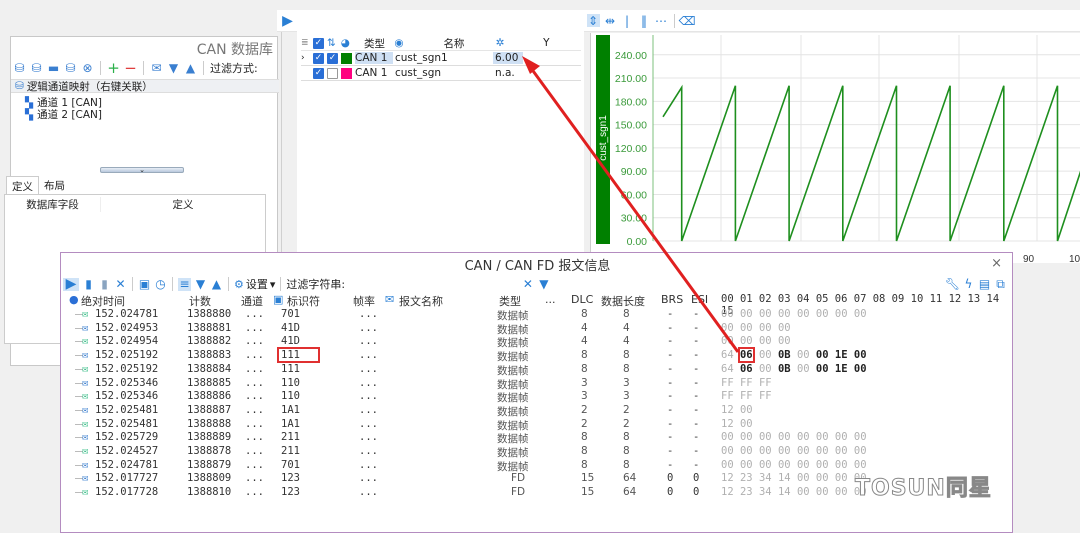 This screenshot has width=1080, height=533. Describe the element at coordinates (996, 263) in the screenshot. I see `close-button: ×` at that location.